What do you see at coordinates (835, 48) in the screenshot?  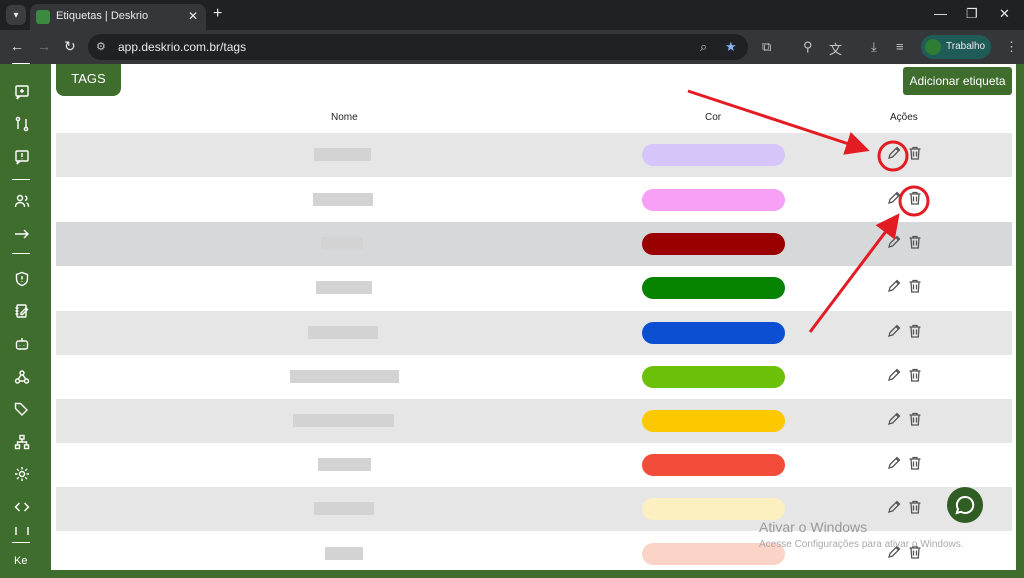 I see `translate-page-icon: 文` at bounding box center [835, 48].